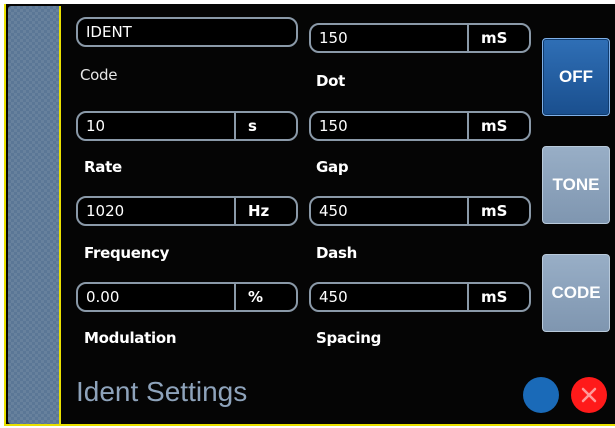  What do you see at coordinates (265, 211) in the screenshot?
I see `frequency-unit: Hz` at bounding box center [265, 211].